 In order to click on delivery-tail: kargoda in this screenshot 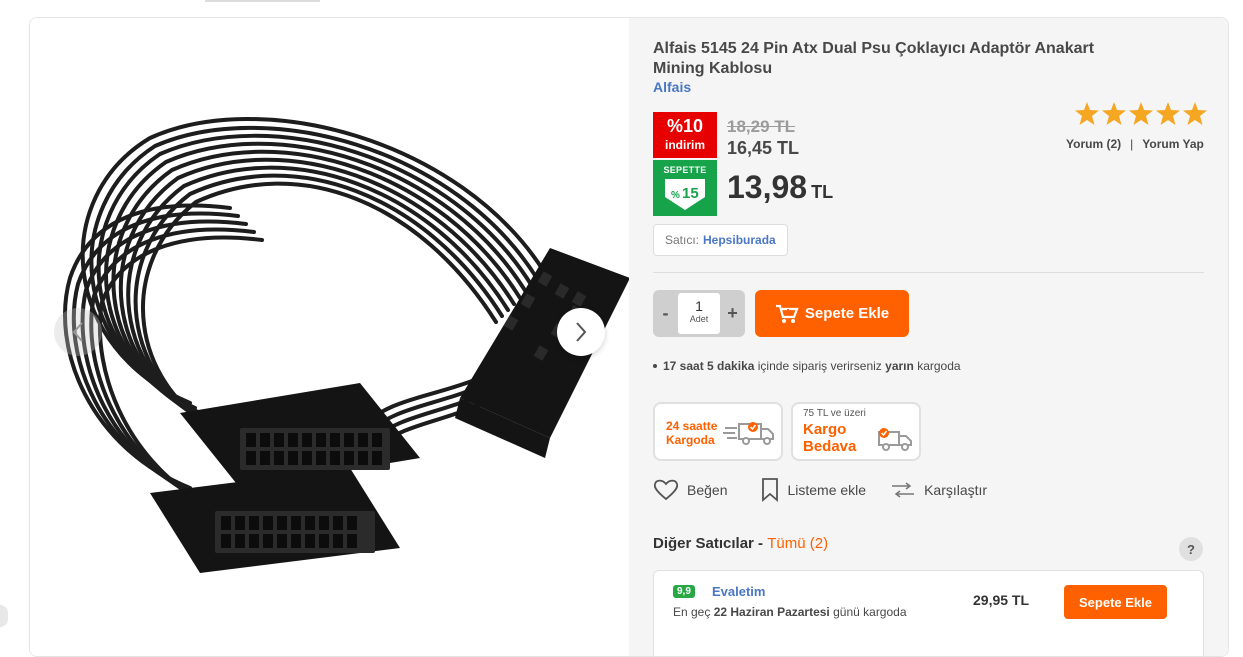, I will do `click(939, 366)`.